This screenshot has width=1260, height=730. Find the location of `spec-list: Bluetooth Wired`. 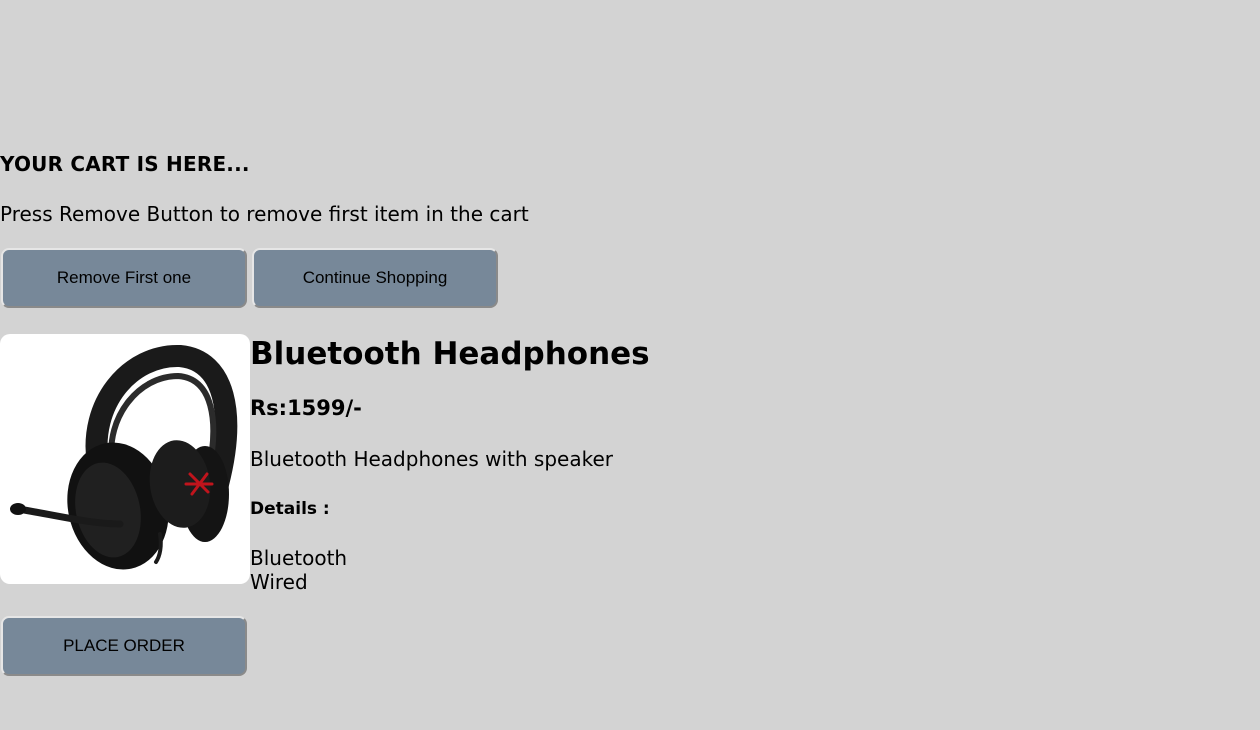

spec-list: Bluetooth Wired is located at coordinates (298, 570).